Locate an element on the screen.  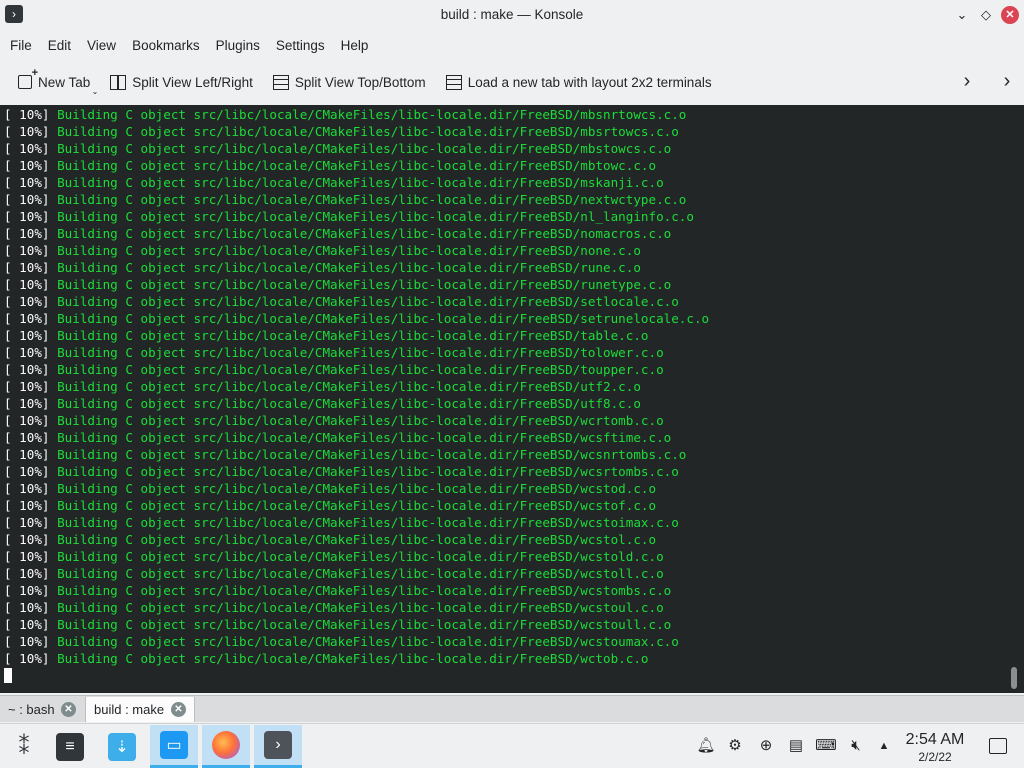
close-button: ✕ is located at coordinates (1010, 15).